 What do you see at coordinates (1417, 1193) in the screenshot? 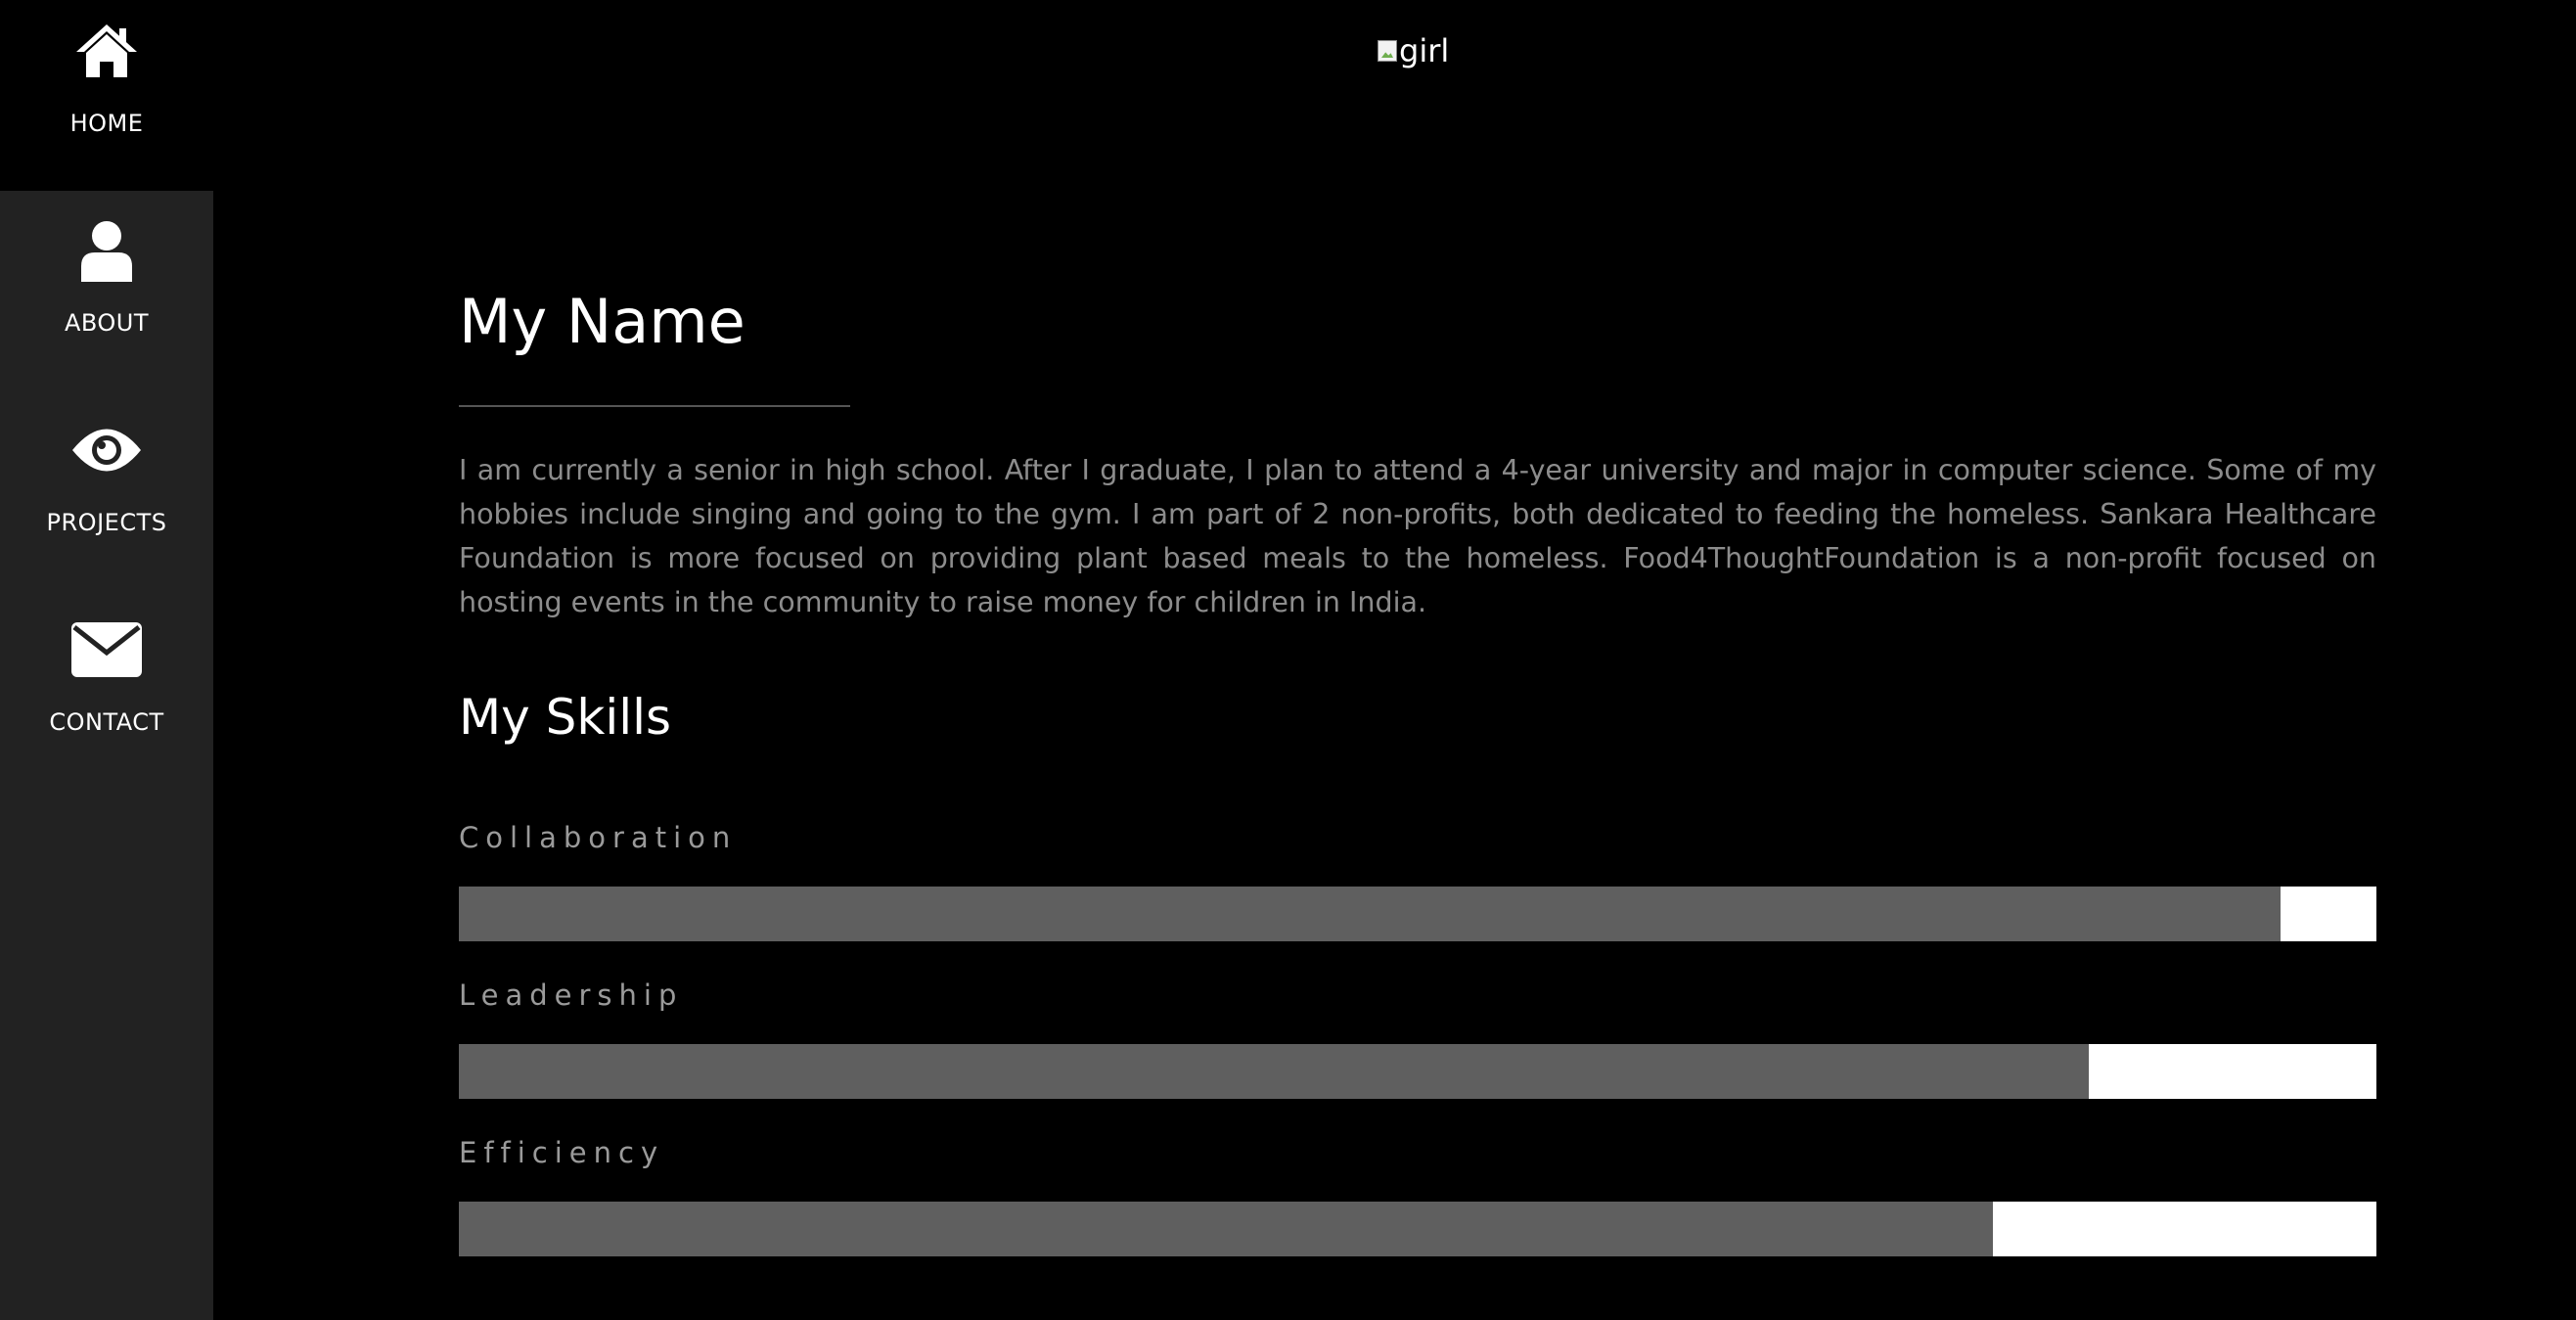
I see `skill-efficiency: Efficiency` at bounding box center [1417, 1193].